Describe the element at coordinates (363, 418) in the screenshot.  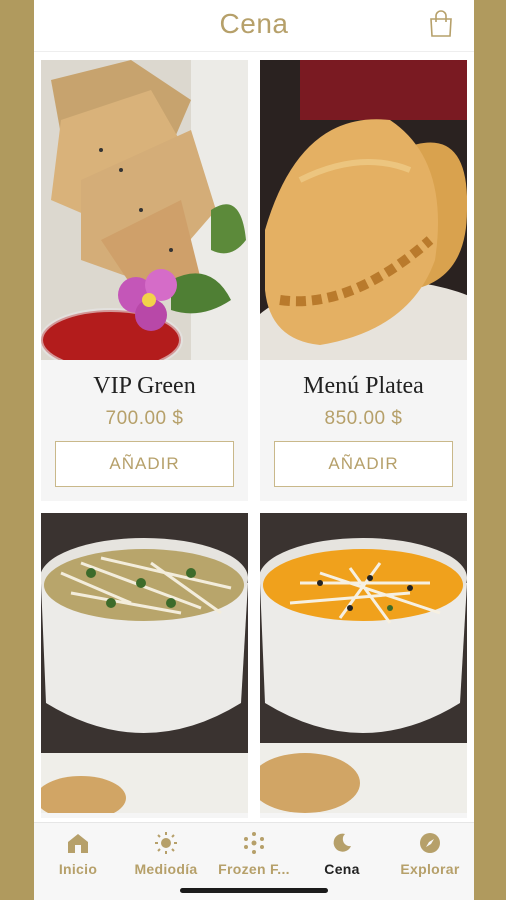
I see `product-price: 850.00 $` at that location.